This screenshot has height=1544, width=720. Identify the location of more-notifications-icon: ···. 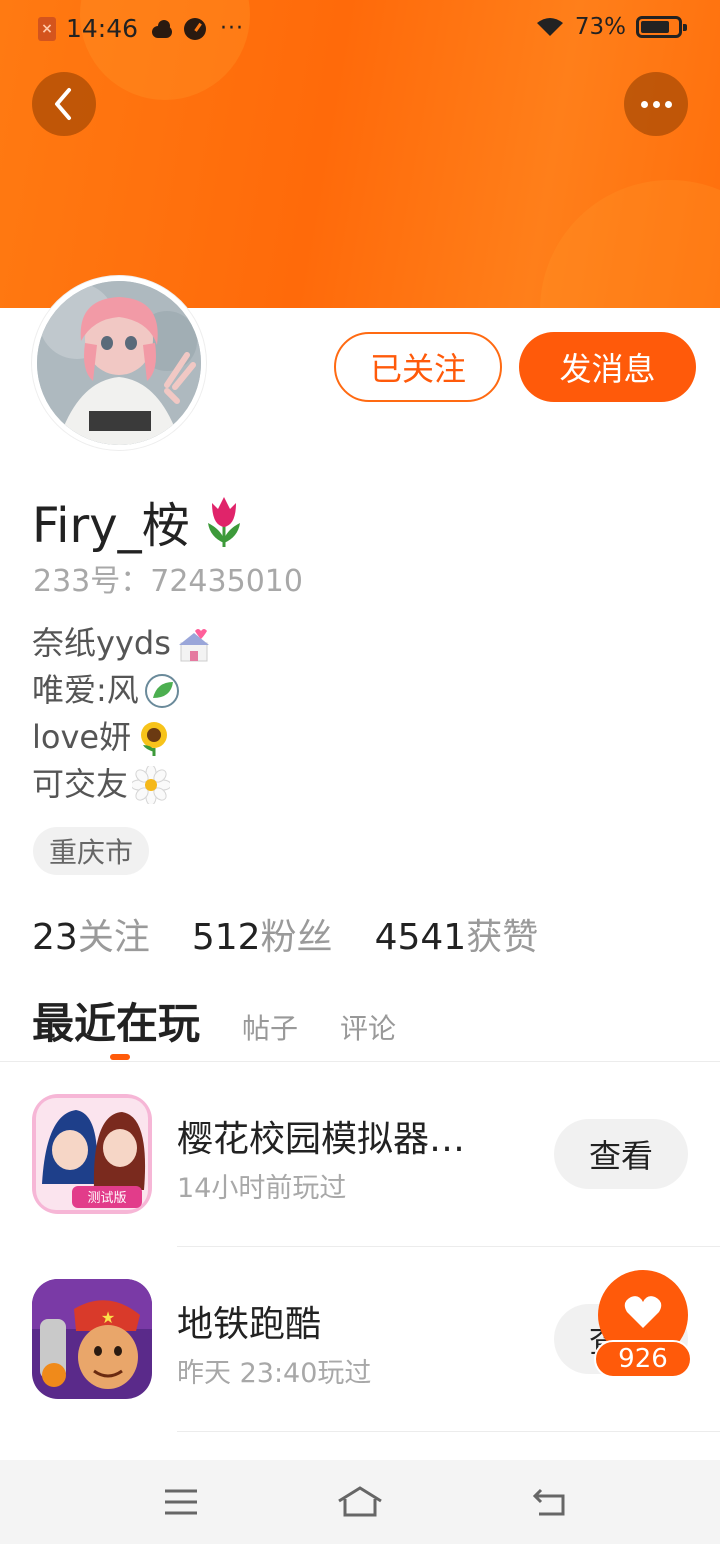
(232, 28).